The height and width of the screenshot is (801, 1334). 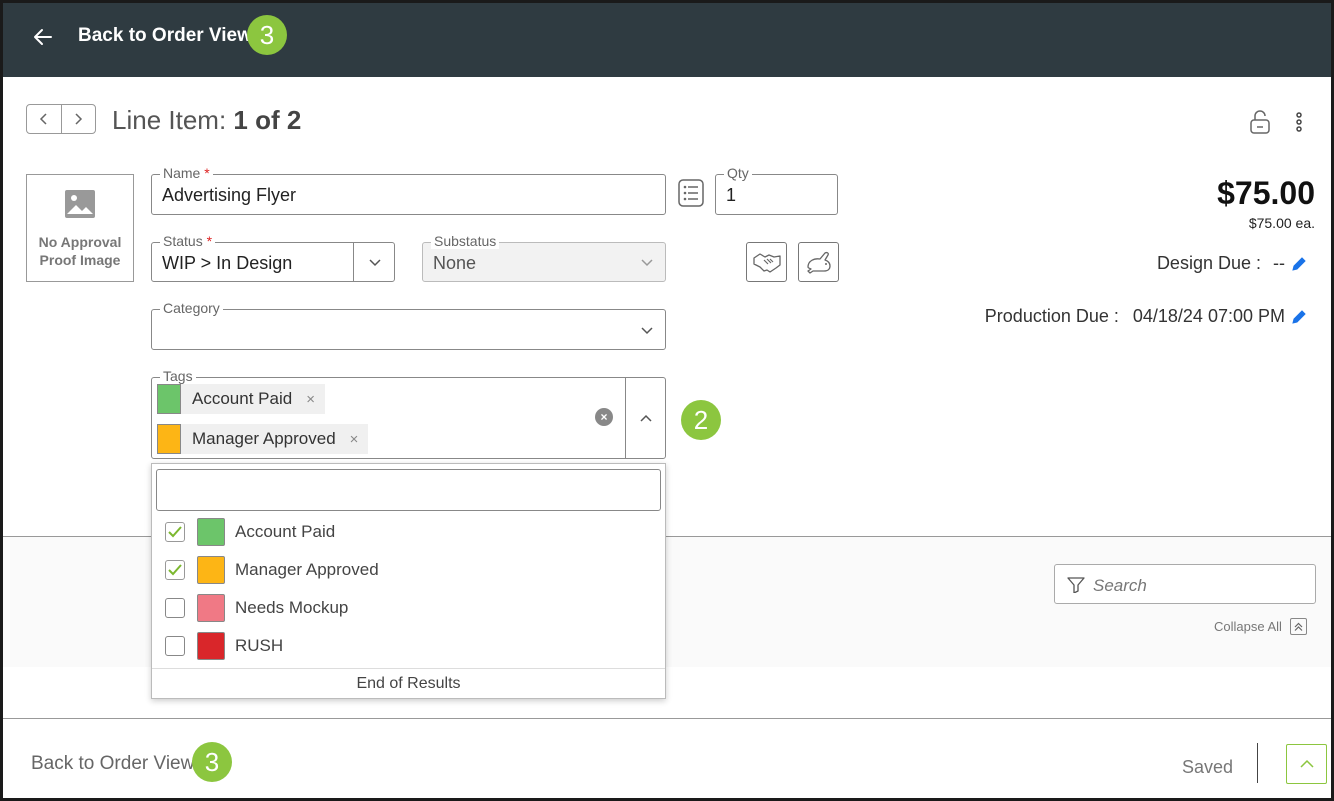 What do you see at coordinates (776, 190) in the screenshot?
I see `qty-field: Qty 1` at bounding box center [776, 190].